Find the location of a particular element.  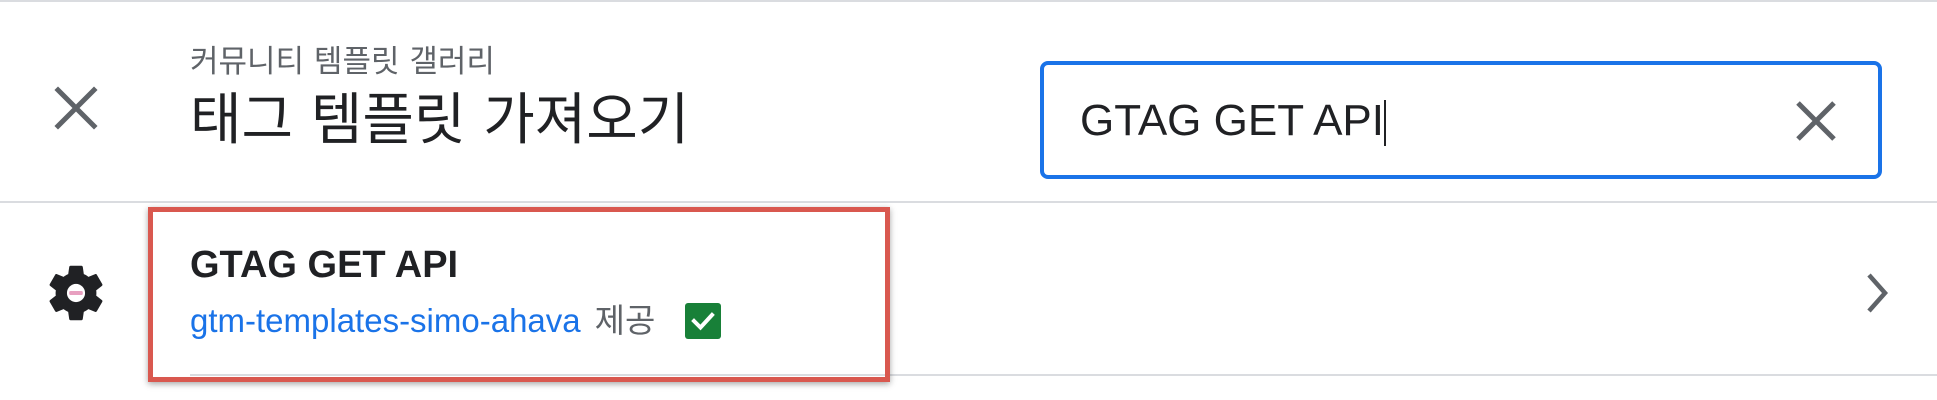

text-caret is located at coordinates (1385, 123).